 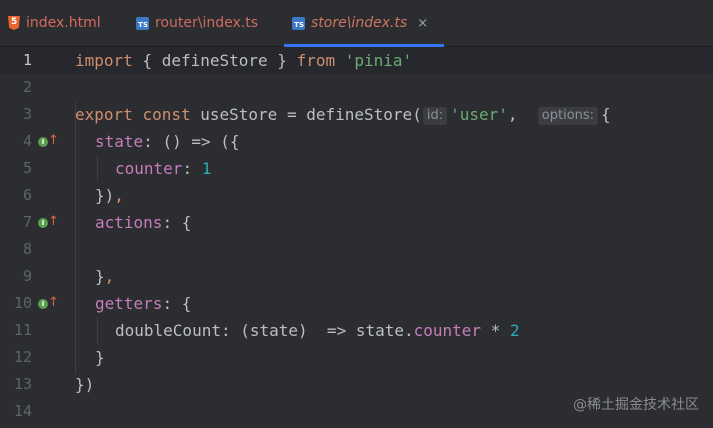 I want to click on line-number: 4, so click(x=27, y=141).